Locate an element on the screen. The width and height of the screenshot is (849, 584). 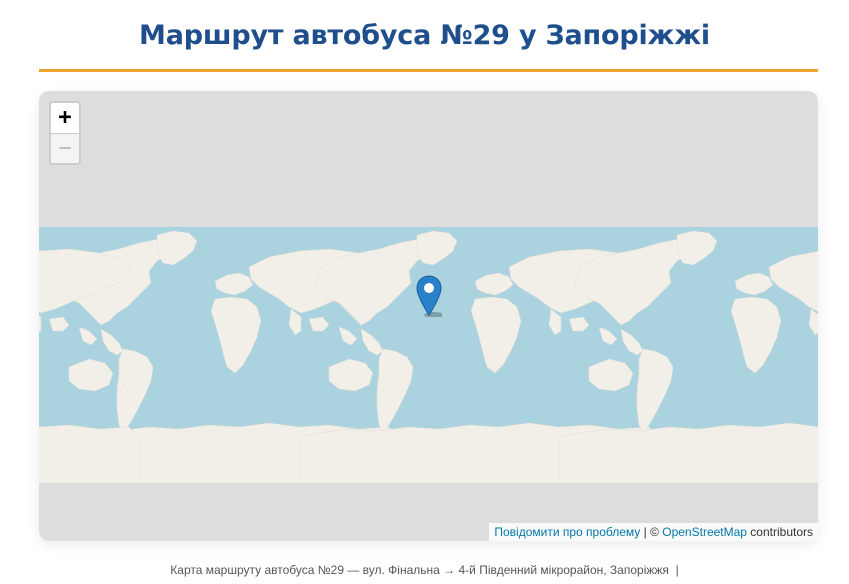
page-title: Маршрут автобуса №29 у Запоріжжі is located at coordinates (424, 35).